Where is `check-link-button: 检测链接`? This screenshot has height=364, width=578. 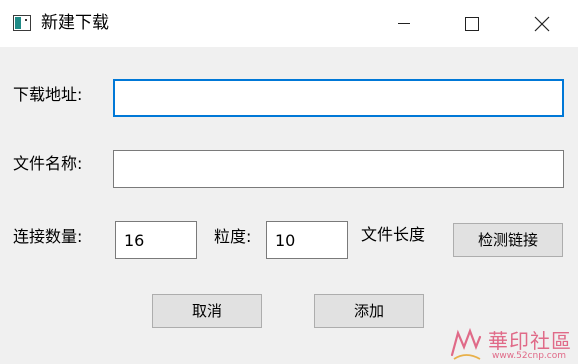
check-link-button: 检测链接 is located at coordinates (508, 240).